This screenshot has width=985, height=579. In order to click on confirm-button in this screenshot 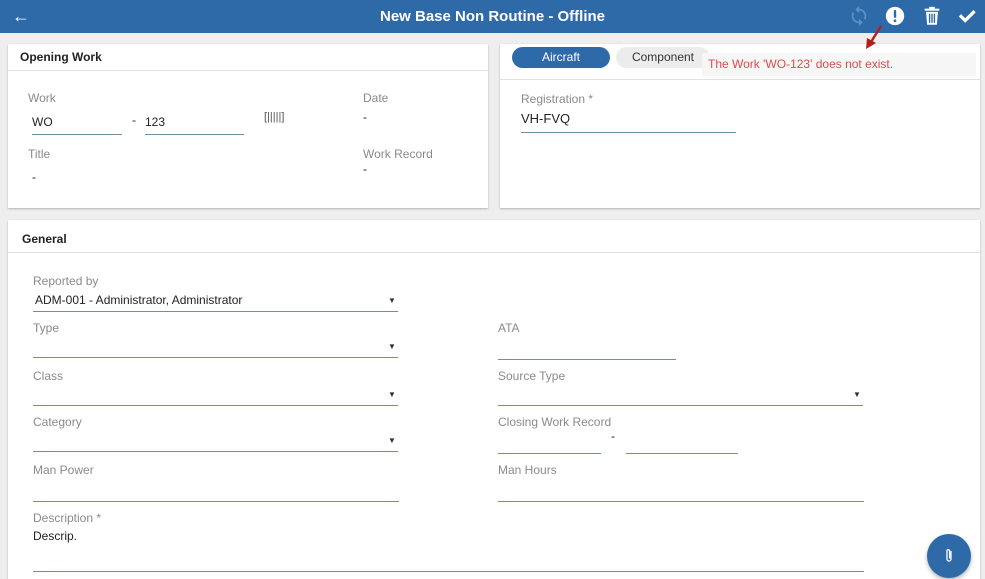, I will do `click(967, 16)`.